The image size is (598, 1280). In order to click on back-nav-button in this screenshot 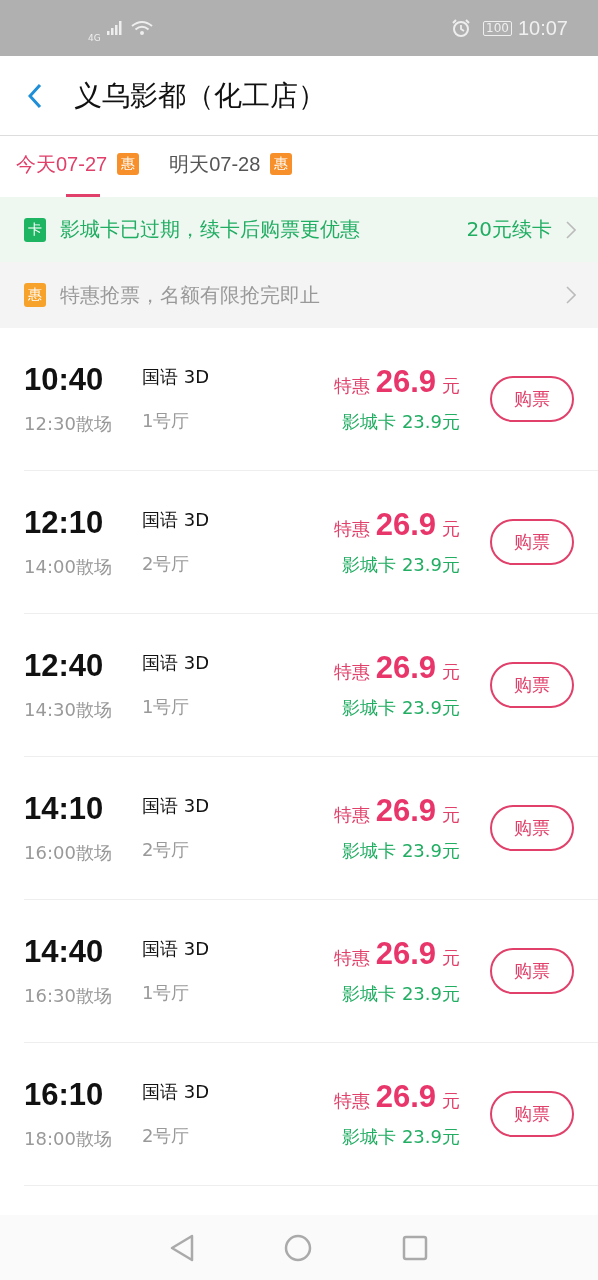, I will do `click(182, 1247)`.